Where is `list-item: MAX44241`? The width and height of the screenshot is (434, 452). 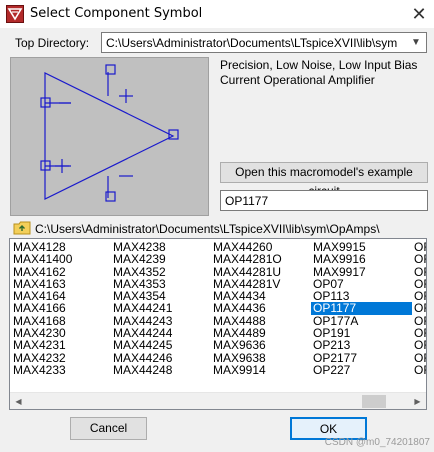
list-item: MAX44241 is located at coordinates (160, 308).